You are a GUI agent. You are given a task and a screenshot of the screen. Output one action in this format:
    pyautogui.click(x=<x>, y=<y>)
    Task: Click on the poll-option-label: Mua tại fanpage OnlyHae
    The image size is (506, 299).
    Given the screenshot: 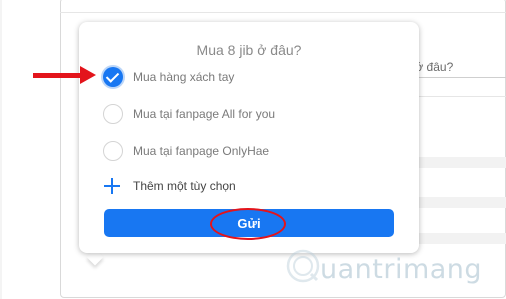 What is the action you would take?
    pyautogui.click(x=201, y=151)
    